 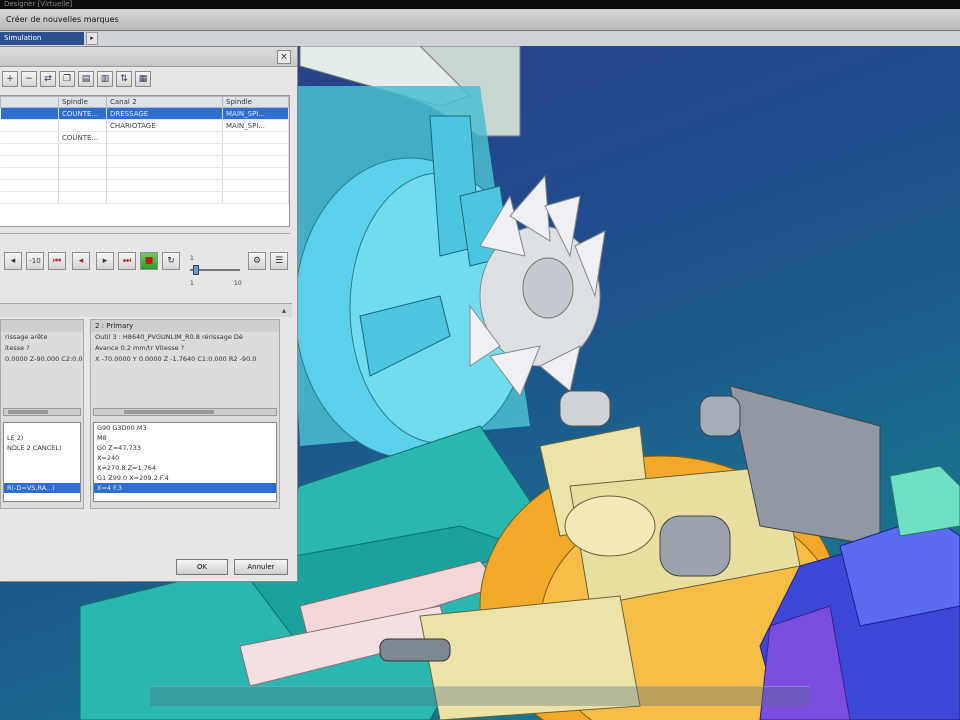 What do you see at coordinates (185, 438) in the screenshot?
I see `nc-line: M8` at bounding box center [185, 438].